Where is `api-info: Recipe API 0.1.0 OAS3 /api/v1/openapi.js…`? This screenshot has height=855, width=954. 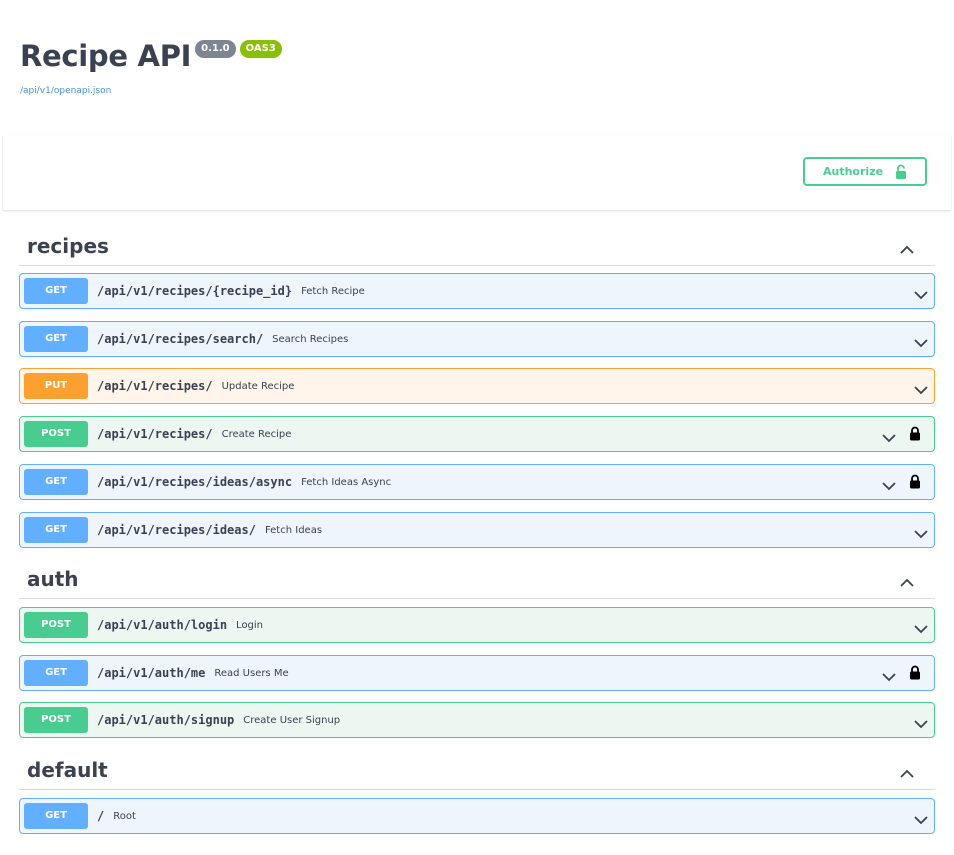 api-info: Recipe API 0.1.0 OAS3 /api/v1/openapi.js… is located at coordinates (151, 67).